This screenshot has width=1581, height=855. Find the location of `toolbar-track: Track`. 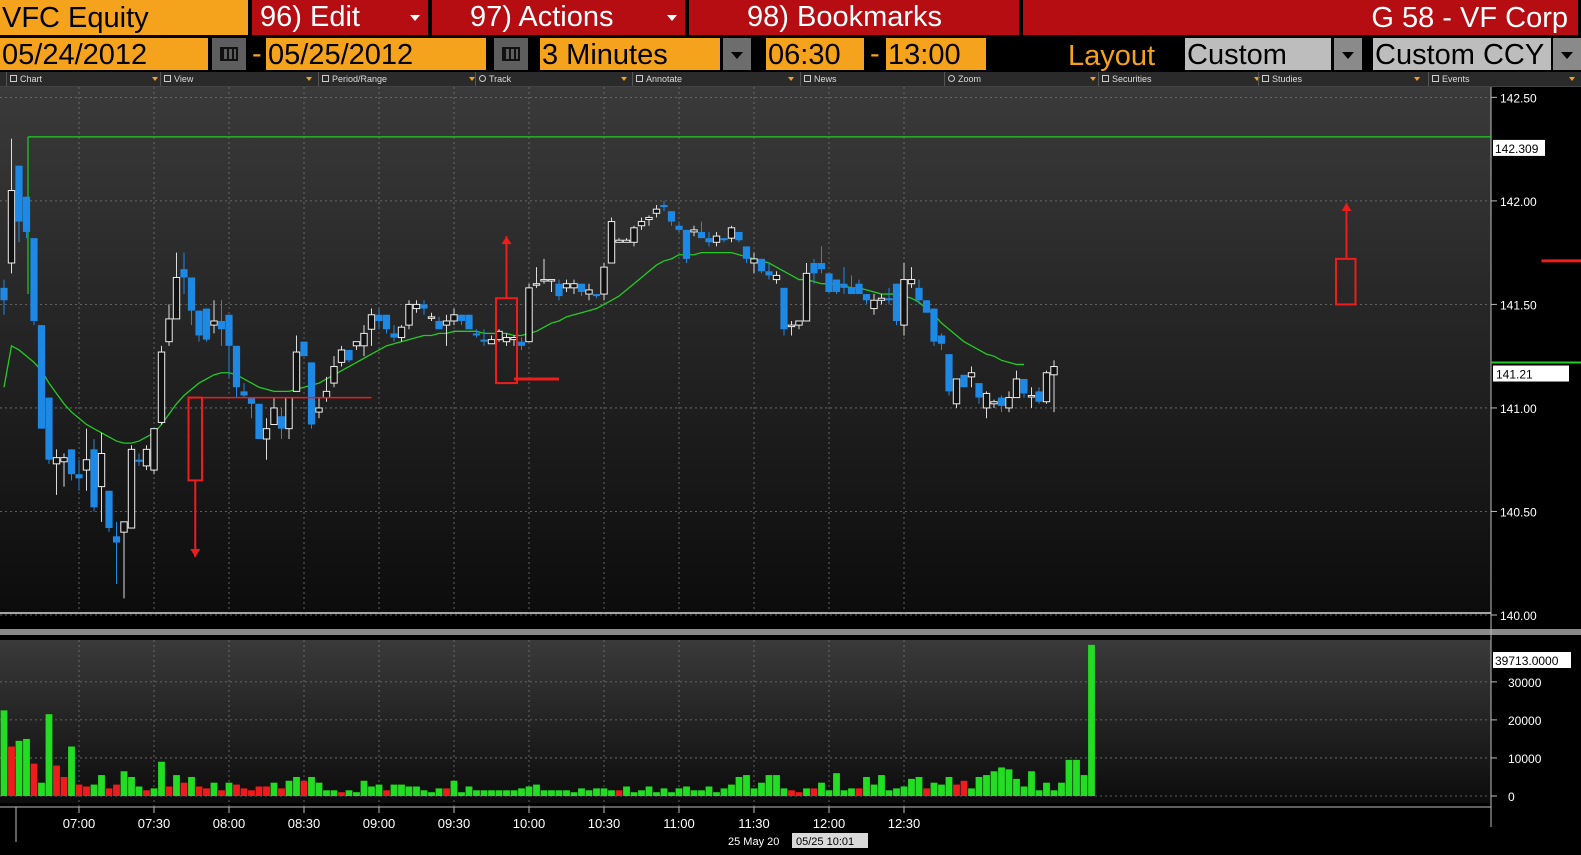

toolbar-track: Track is located at coordinates (552, 79).